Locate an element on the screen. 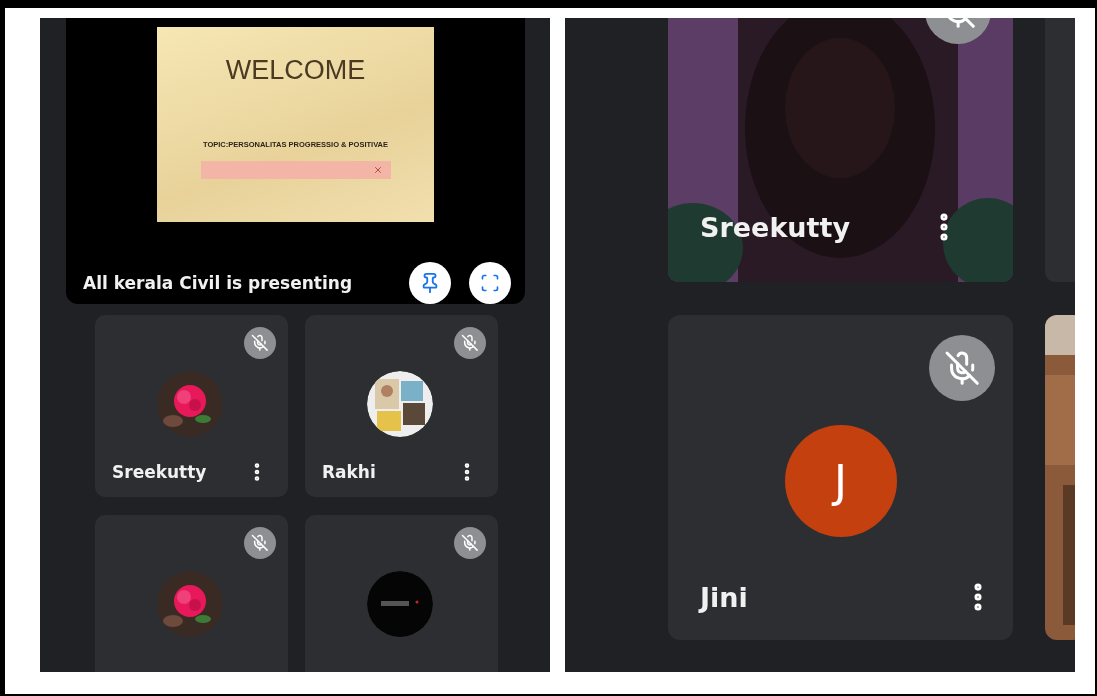 The width and height of the screenshot is (1097, 696). slide-title: WELCOME is located at coordinates (295, 70).